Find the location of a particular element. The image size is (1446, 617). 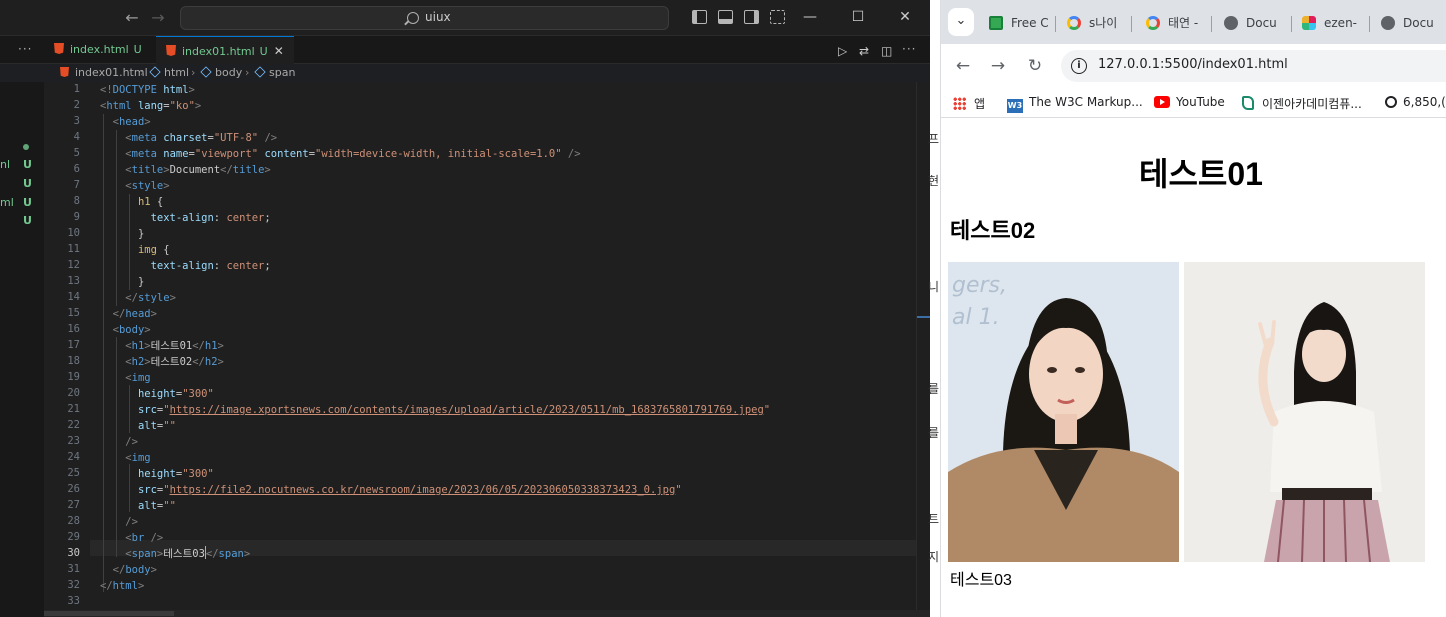

maximize-icon: ☐ is located at coordinates (858, 17).